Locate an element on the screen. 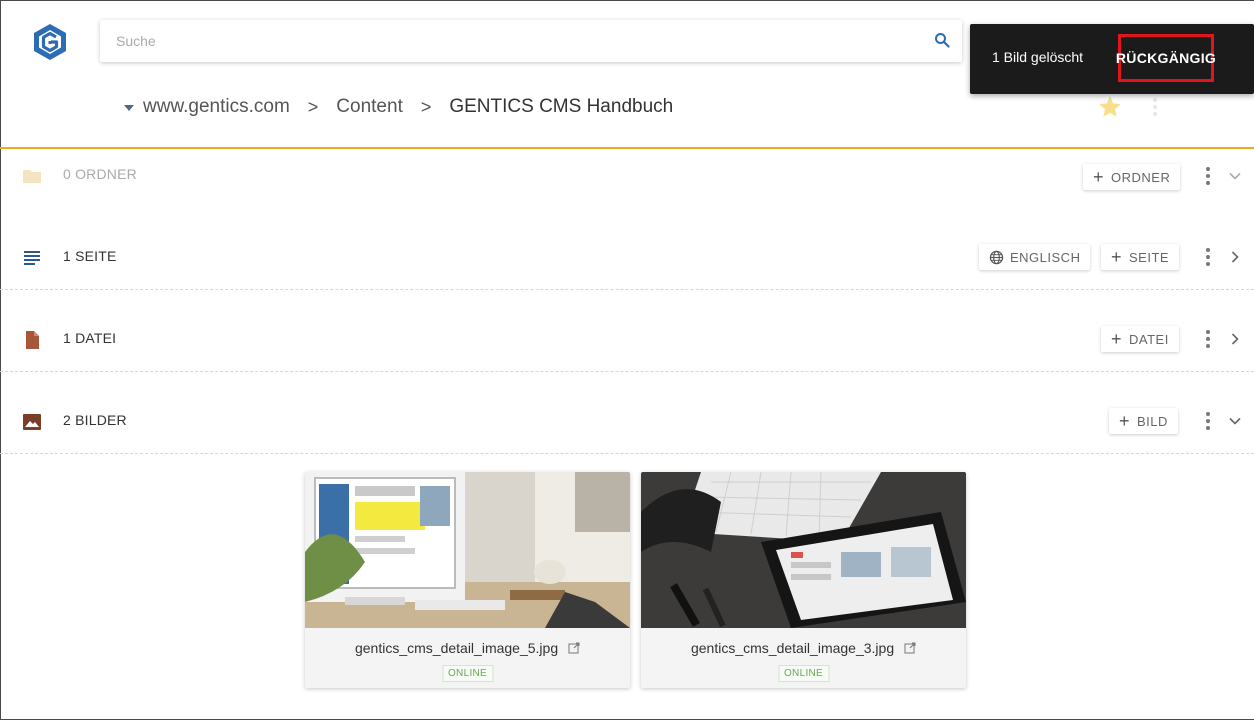 The height and width of the screenshot is (720, 1254). files-section-title: 1 DATEI is located at coordinates (89, 338).